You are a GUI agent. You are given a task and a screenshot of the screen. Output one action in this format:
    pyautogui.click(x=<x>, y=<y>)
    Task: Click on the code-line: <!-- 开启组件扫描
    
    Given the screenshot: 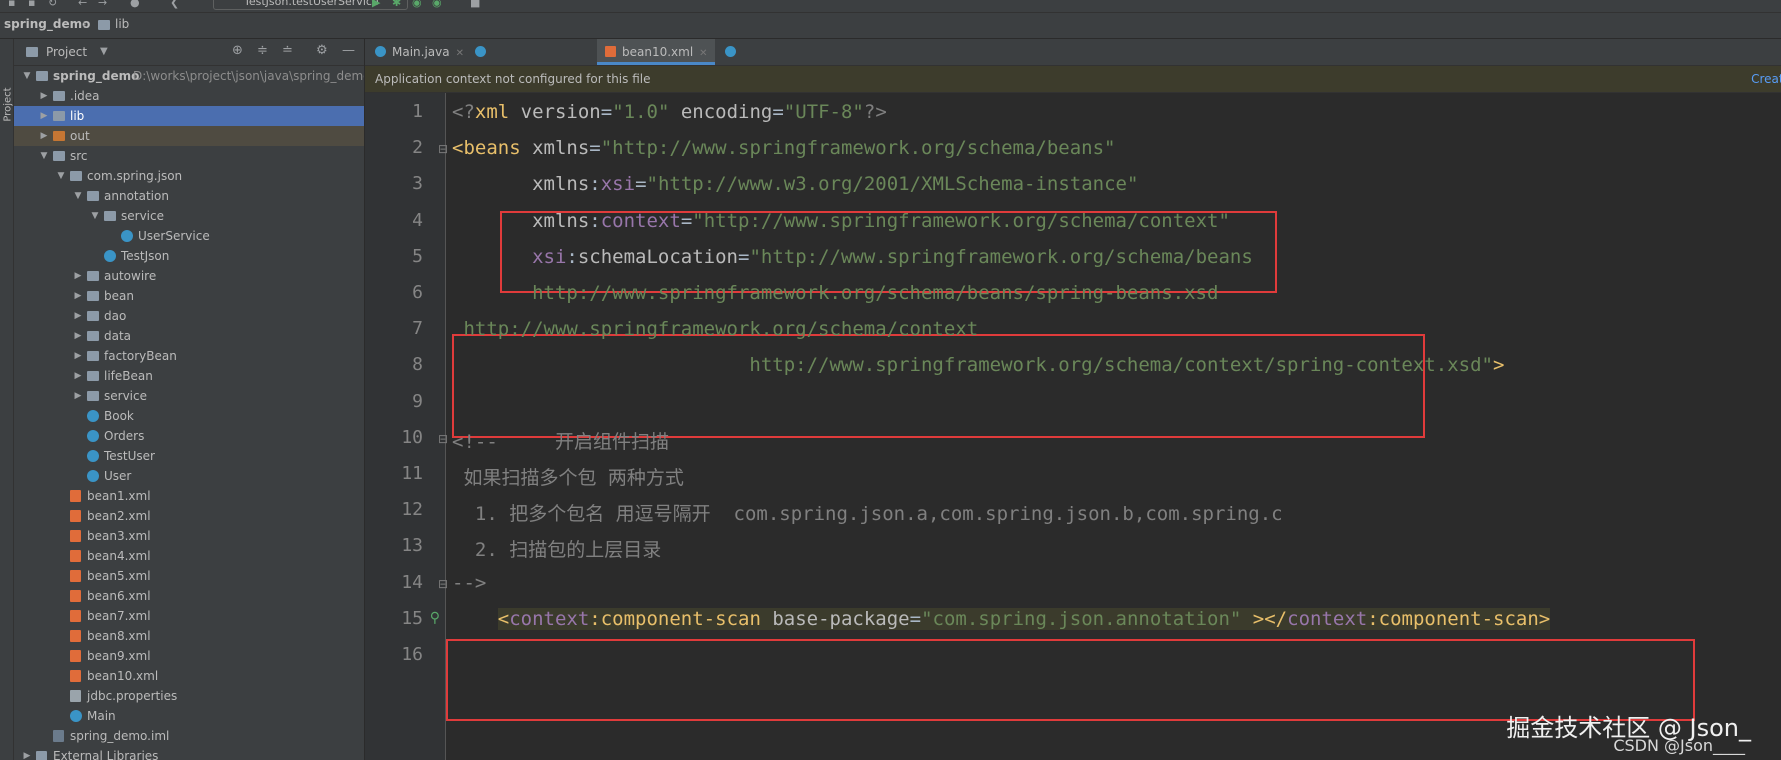 What is the action you would take?
    pyautogui.click(x=560, y=440)
    